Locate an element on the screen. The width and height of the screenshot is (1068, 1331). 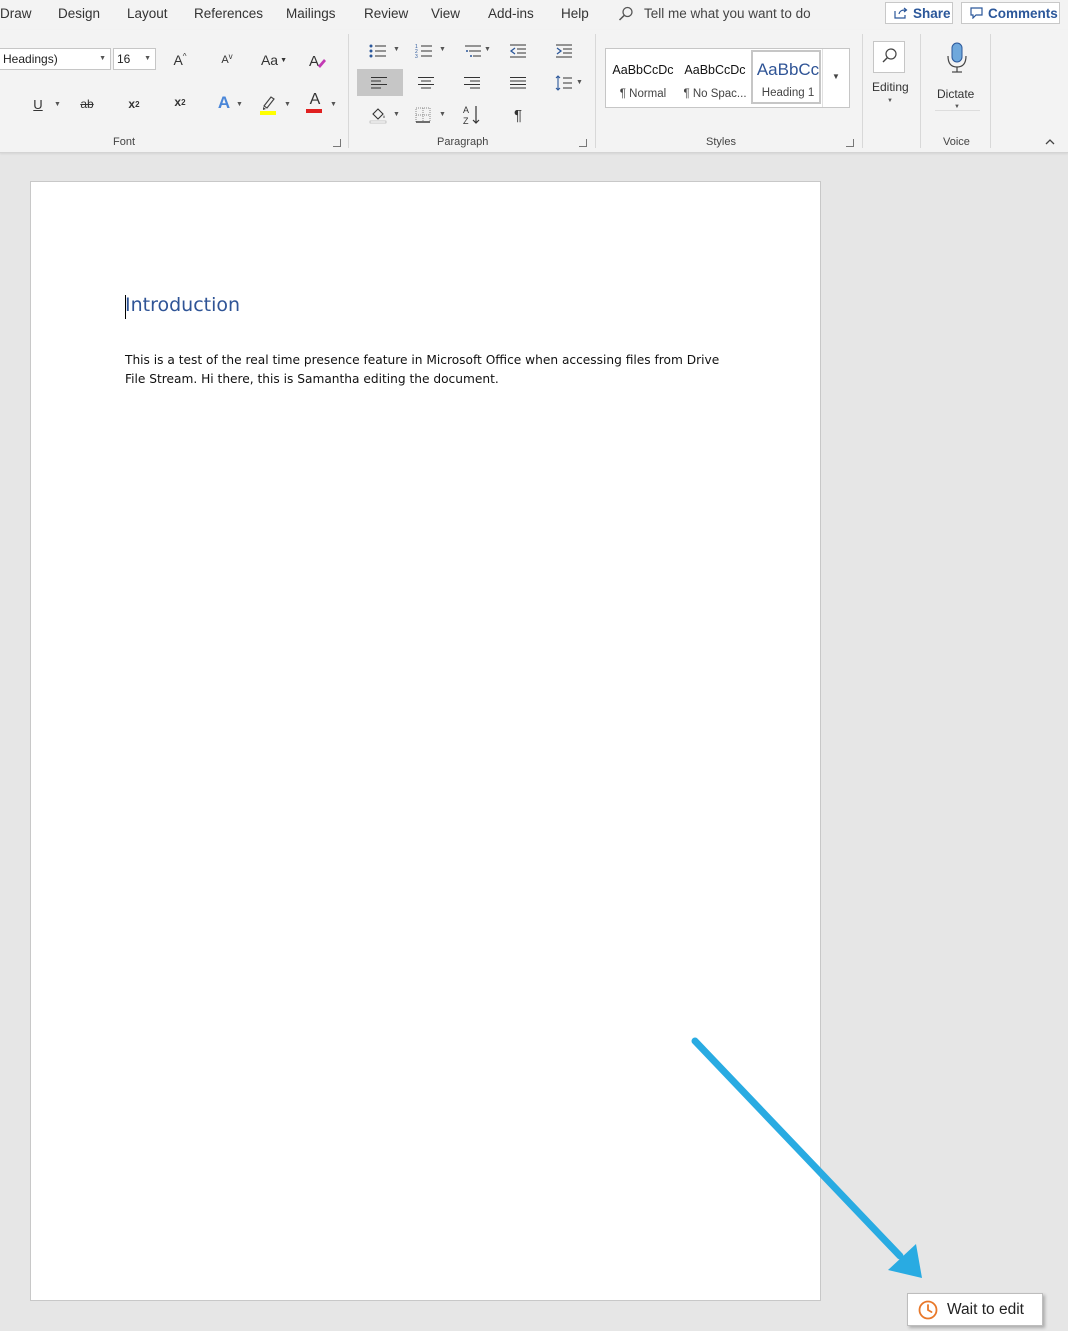
decrease-indent-button is located at coordinates (518, 51).